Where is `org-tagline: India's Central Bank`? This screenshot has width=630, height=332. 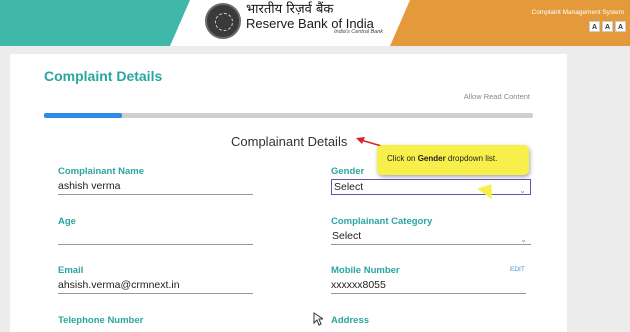
org-tagline: India's Central Bank is located at coordinates (359, 32).